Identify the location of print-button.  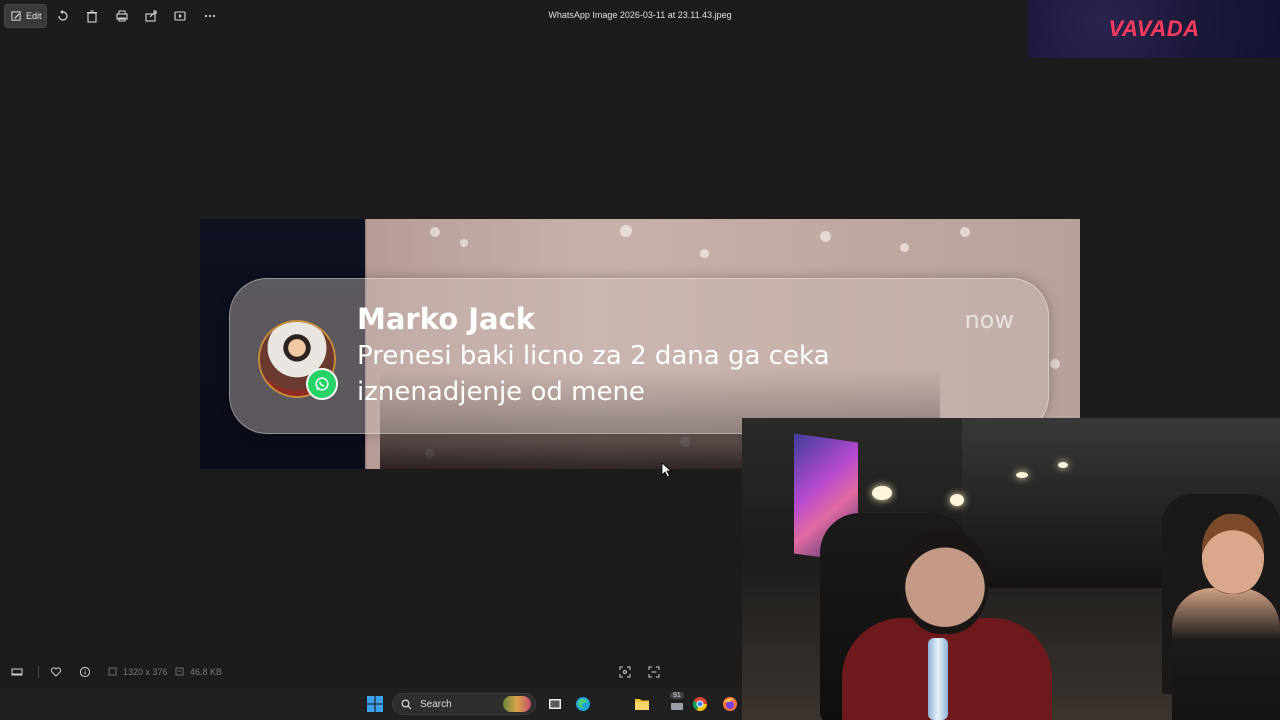
(122, 16).